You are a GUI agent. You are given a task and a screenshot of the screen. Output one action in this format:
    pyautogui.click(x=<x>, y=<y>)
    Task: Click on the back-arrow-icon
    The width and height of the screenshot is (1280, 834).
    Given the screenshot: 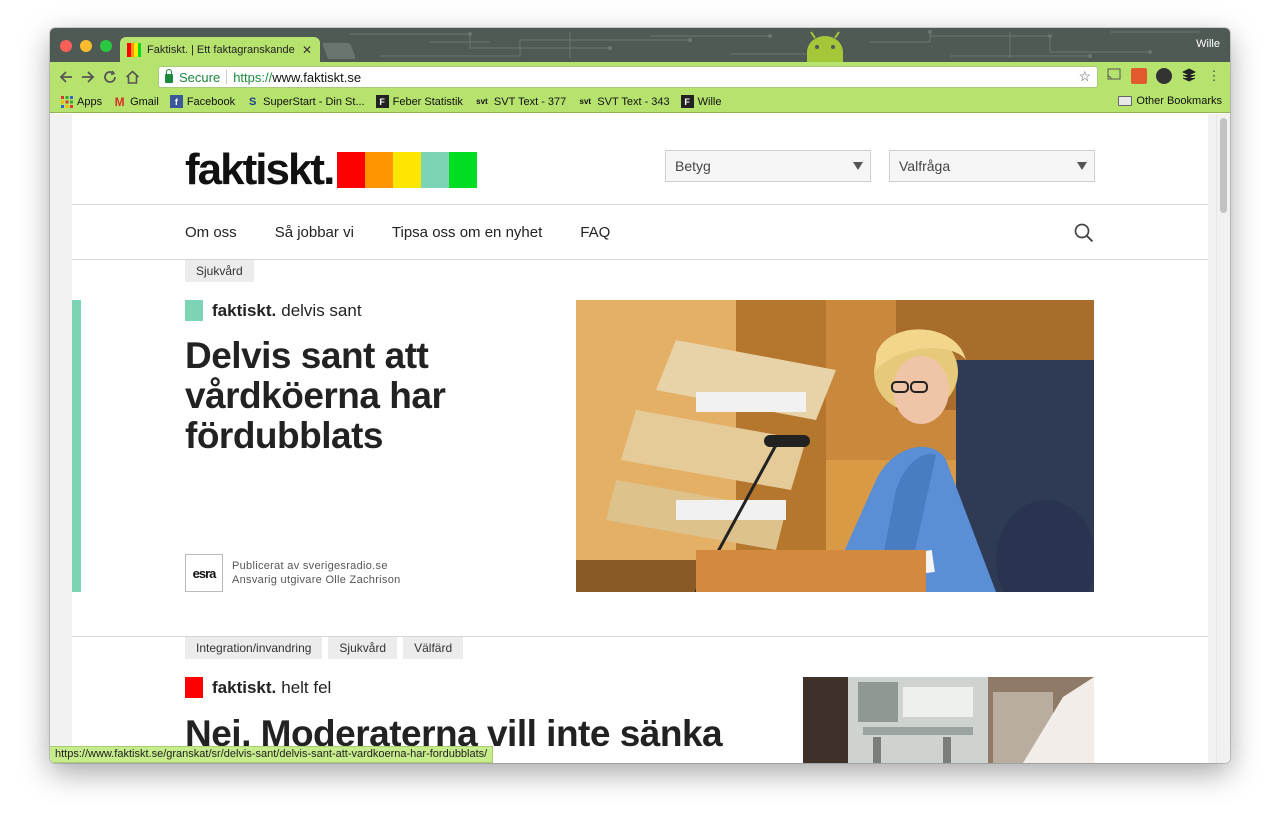 What is the action you would take?
    pyautogui.click(x=66, y=77)
    